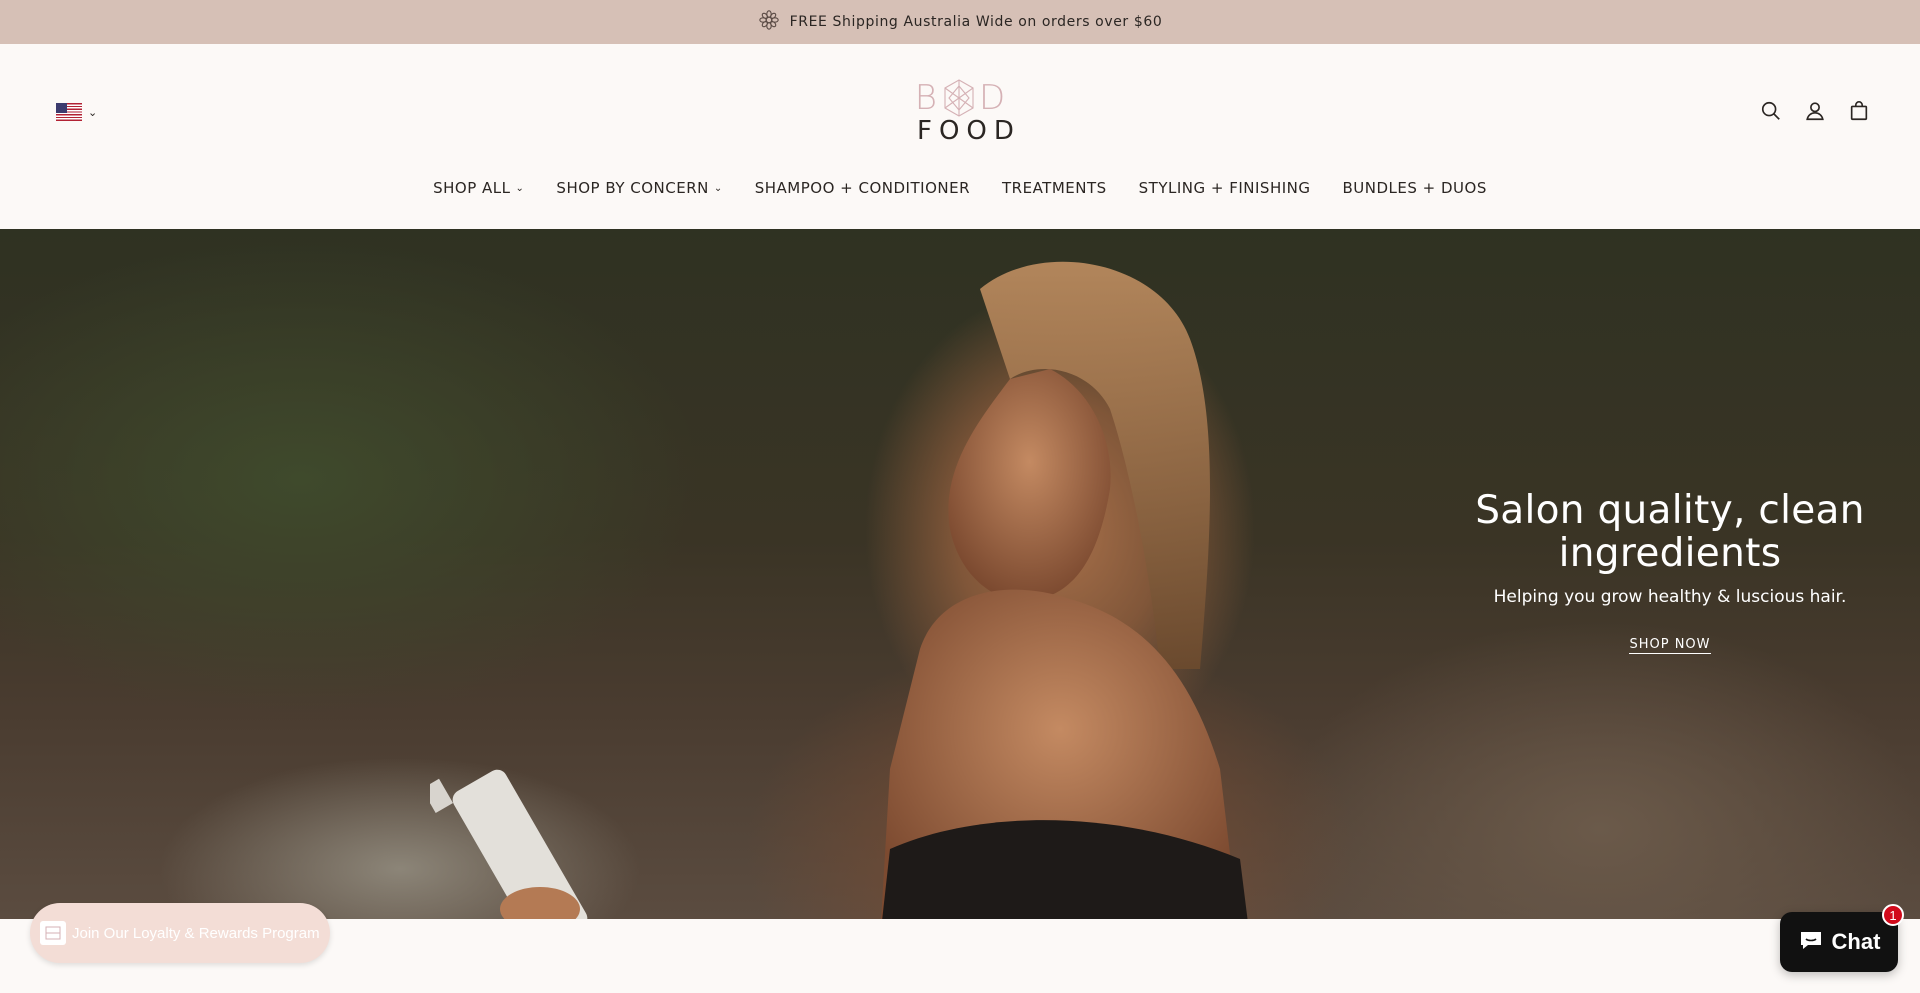 The image size is (1920, 993). I want to click on loyalty-program-button: Join Our Loyalty & Rewards Program, so click(180, 933).